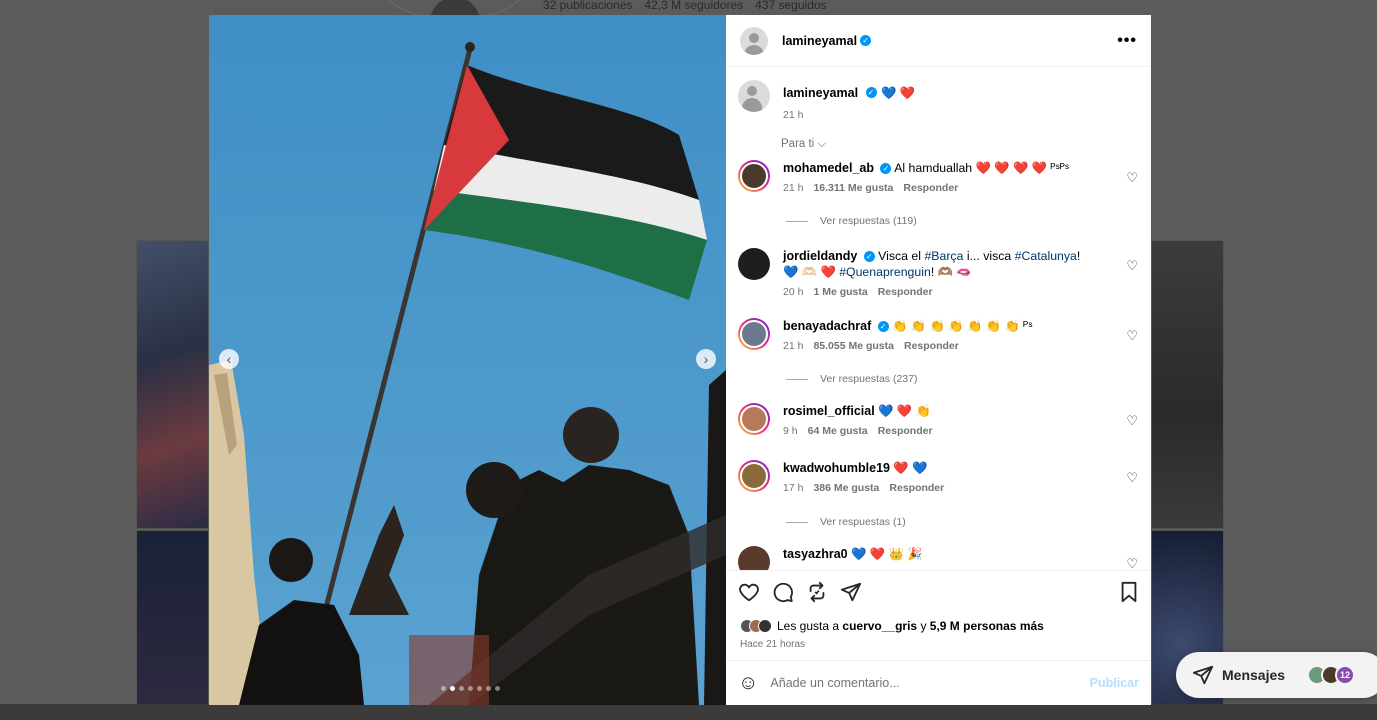  What do you see at coordinates (819, 41) in the screenshot?
I see `owner-username: lamineyamal` at bounding box center [819, 41].